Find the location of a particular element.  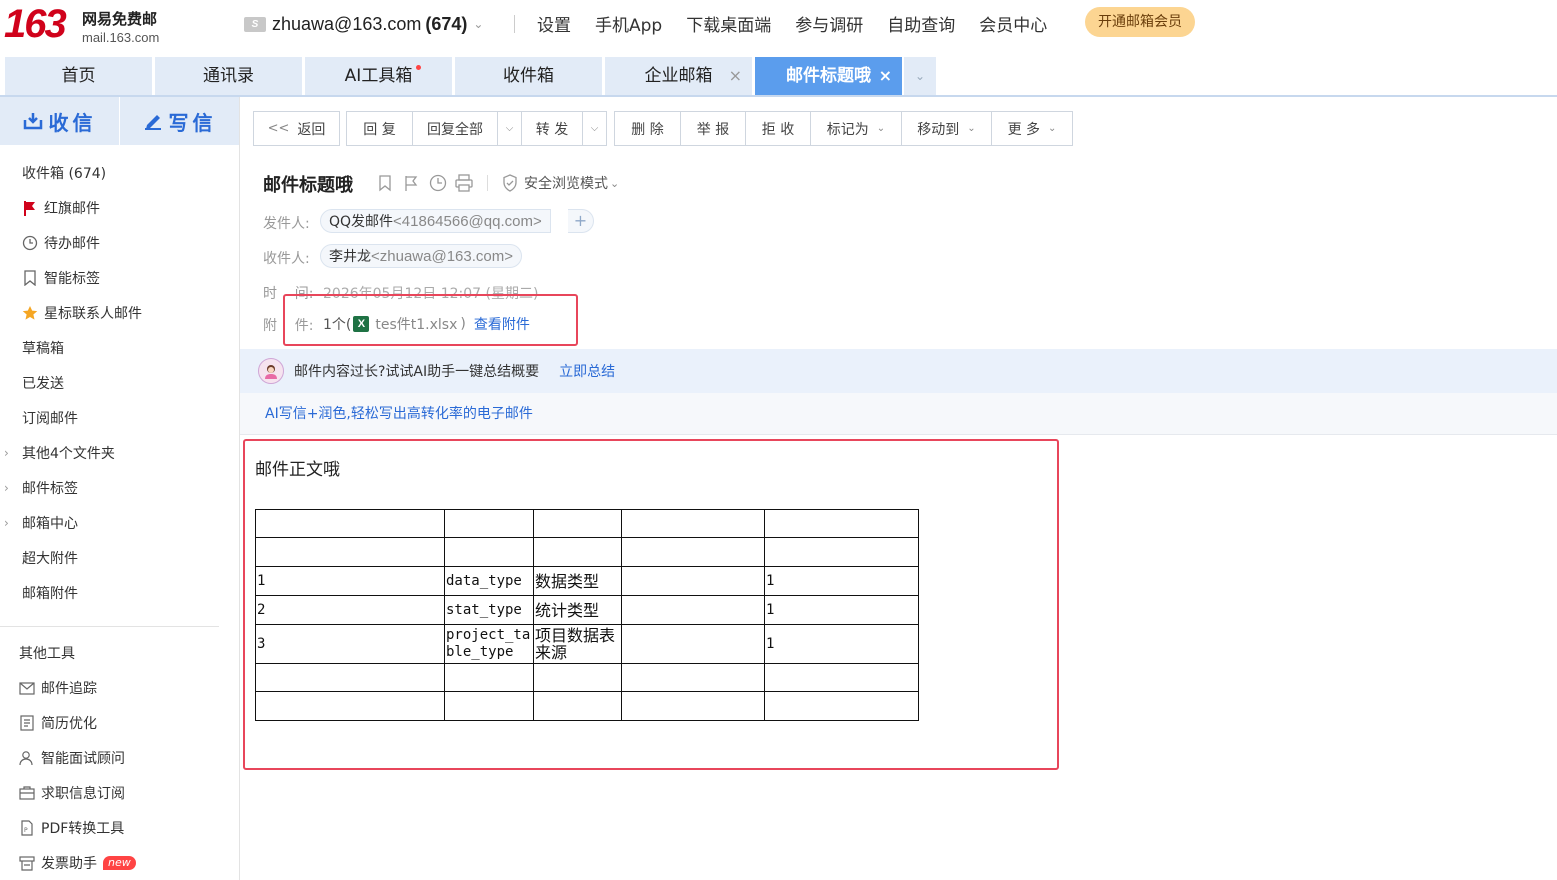

delete-label: 删 除 is located at coordinates (647, 129).